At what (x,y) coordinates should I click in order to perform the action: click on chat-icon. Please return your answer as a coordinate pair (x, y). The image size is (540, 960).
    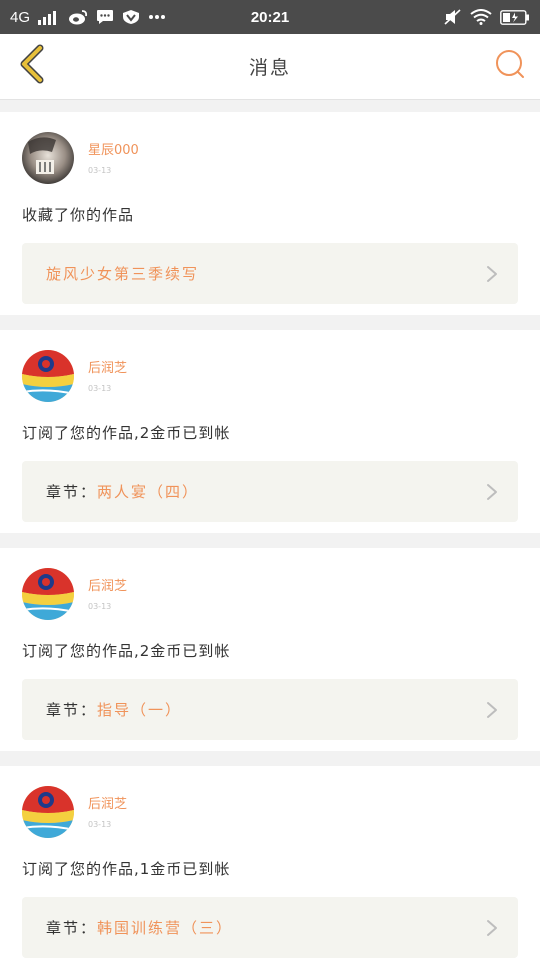
    Looking at the image, I should click on (105, 17).